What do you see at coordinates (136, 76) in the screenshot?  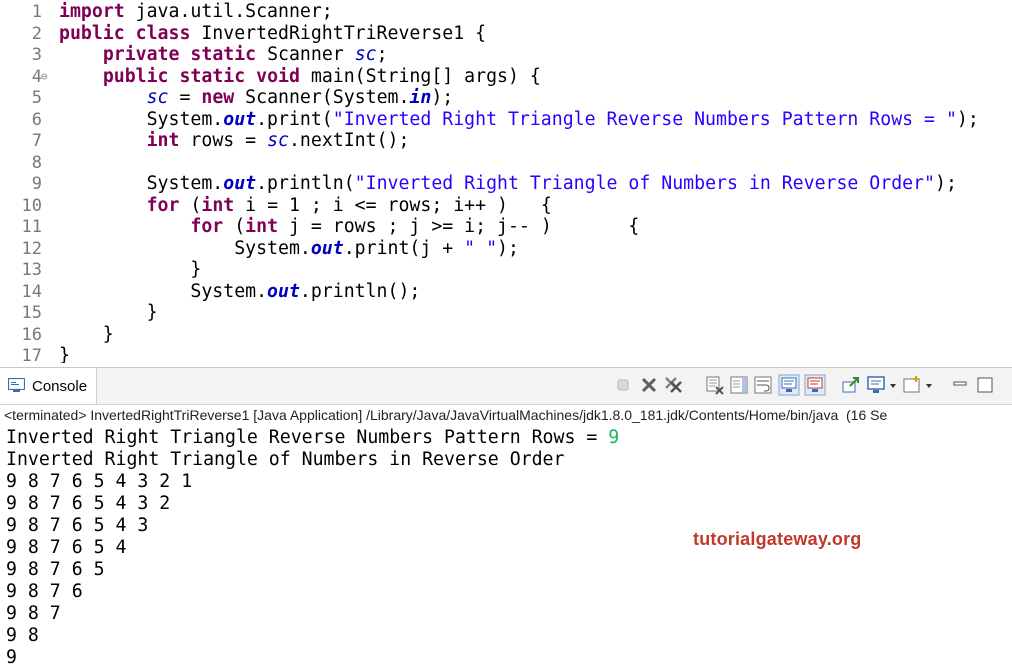 I see `code-token: public` at bounding box center [136, 76].